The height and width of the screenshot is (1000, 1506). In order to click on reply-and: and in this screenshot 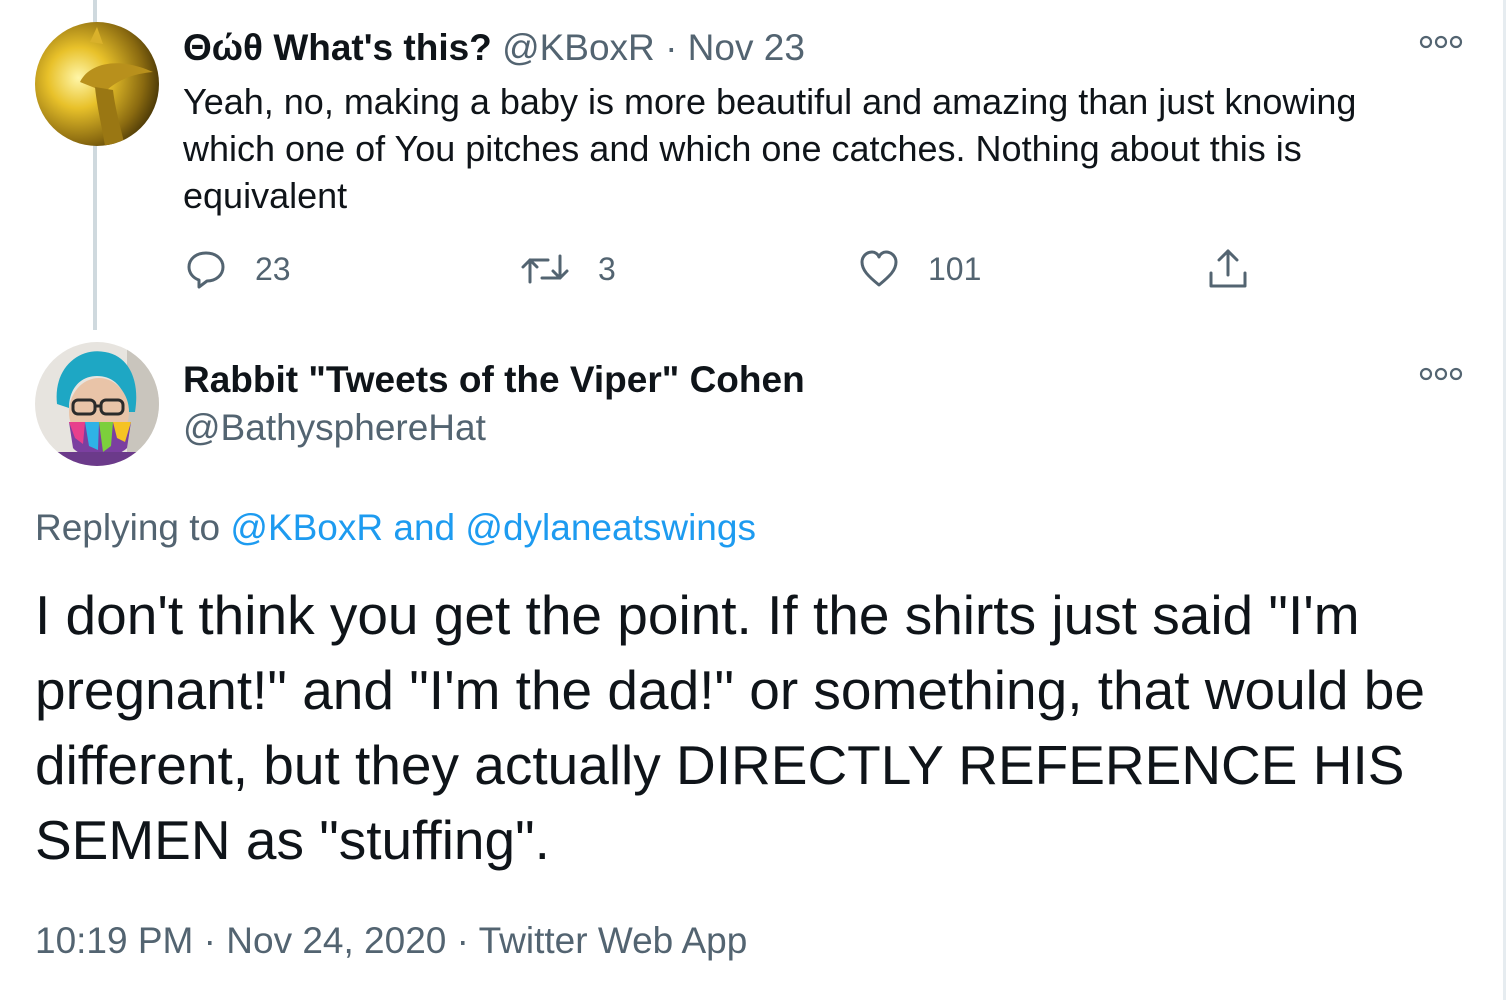, I will do `click(424, 527)`.